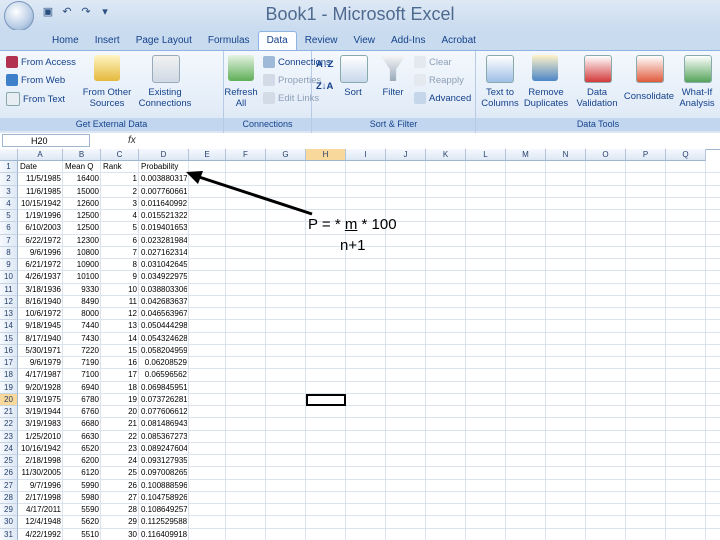 The width and height of the screenshot is (720, 540). I want to click on cell-probability: 0.003880317, so click(164, 179).